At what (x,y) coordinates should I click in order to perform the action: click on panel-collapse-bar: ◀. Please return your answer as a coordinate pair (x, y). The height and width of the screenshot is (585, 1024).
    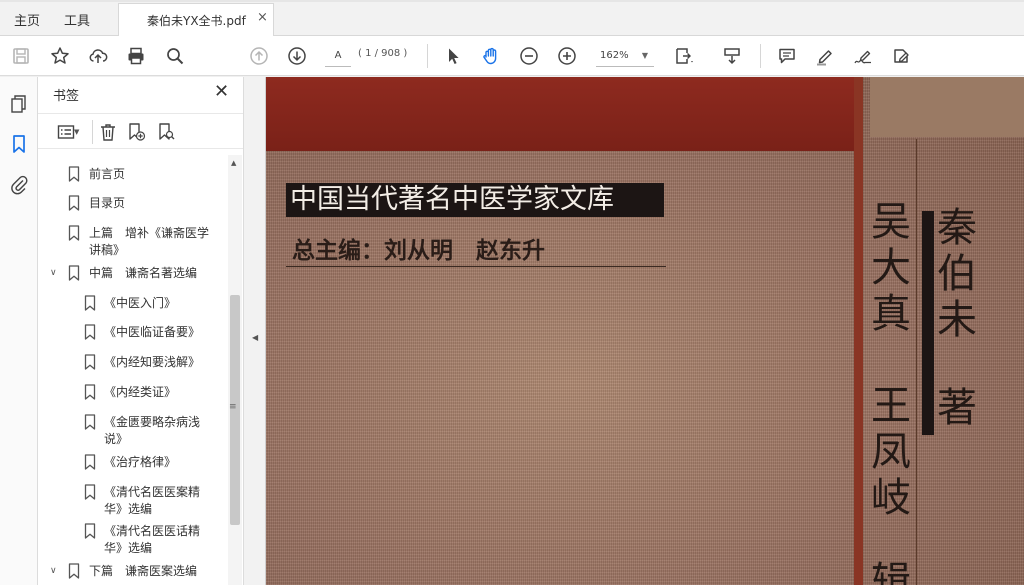
    Looking at the image, I should click on (255, 331).